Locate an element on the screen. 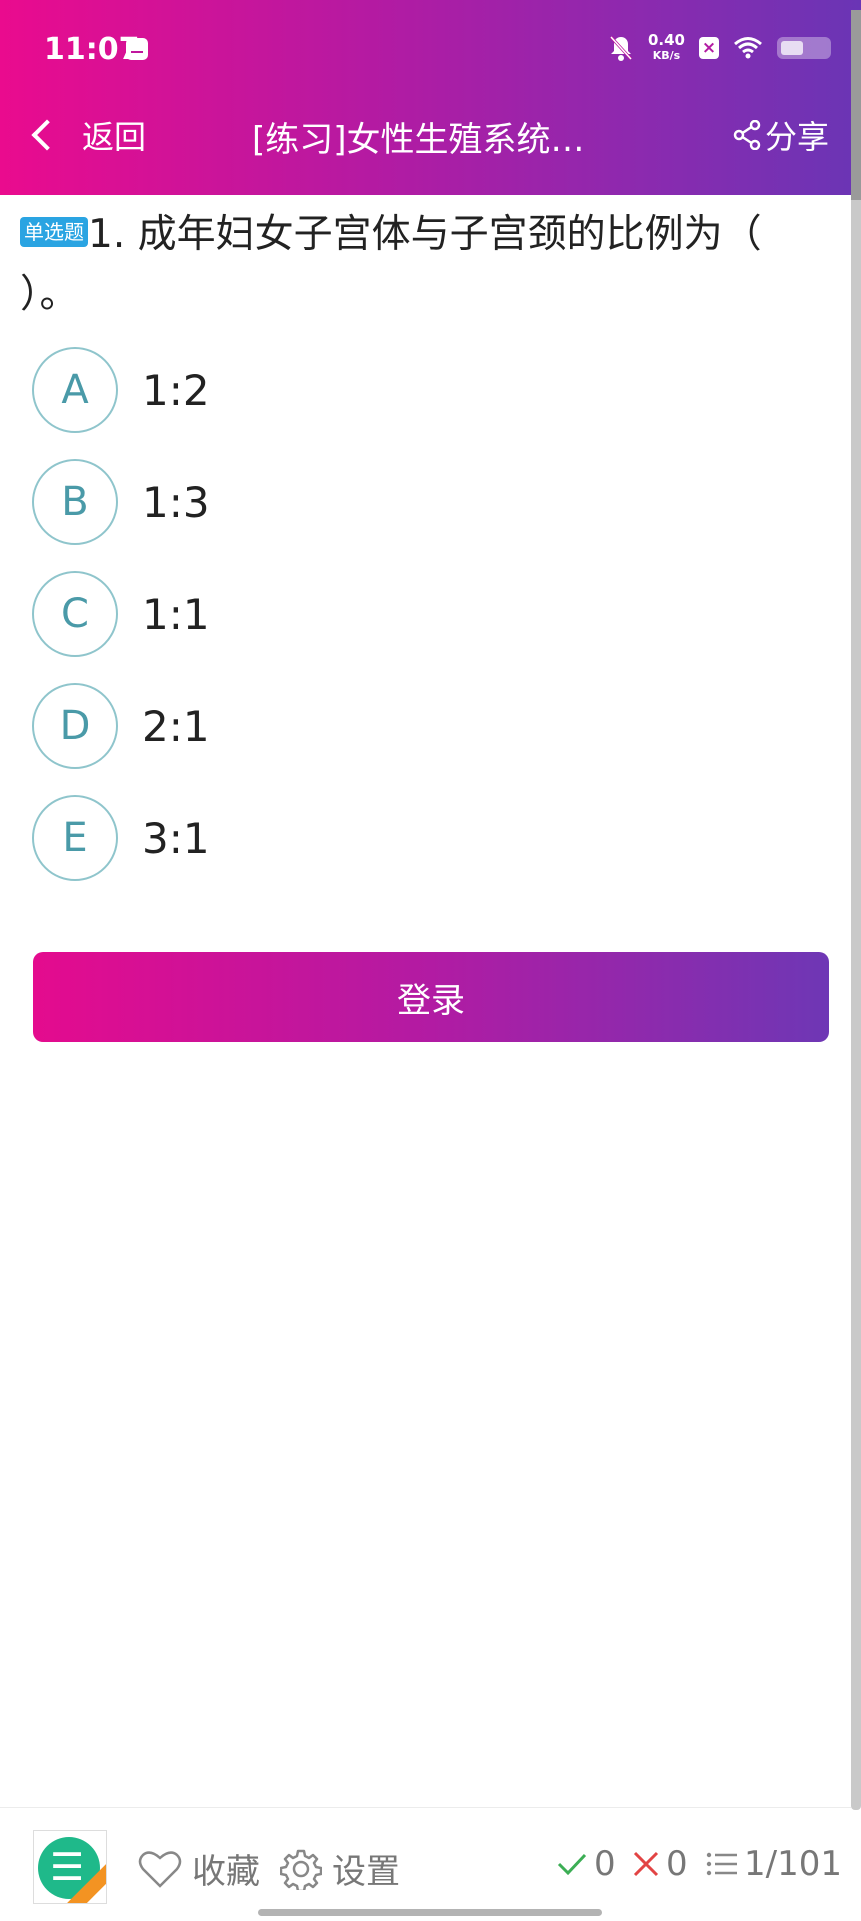 Image resolution: width=861 pixels, height=1921 pixels. scrollbar-track is located at coordinates (856, 910).